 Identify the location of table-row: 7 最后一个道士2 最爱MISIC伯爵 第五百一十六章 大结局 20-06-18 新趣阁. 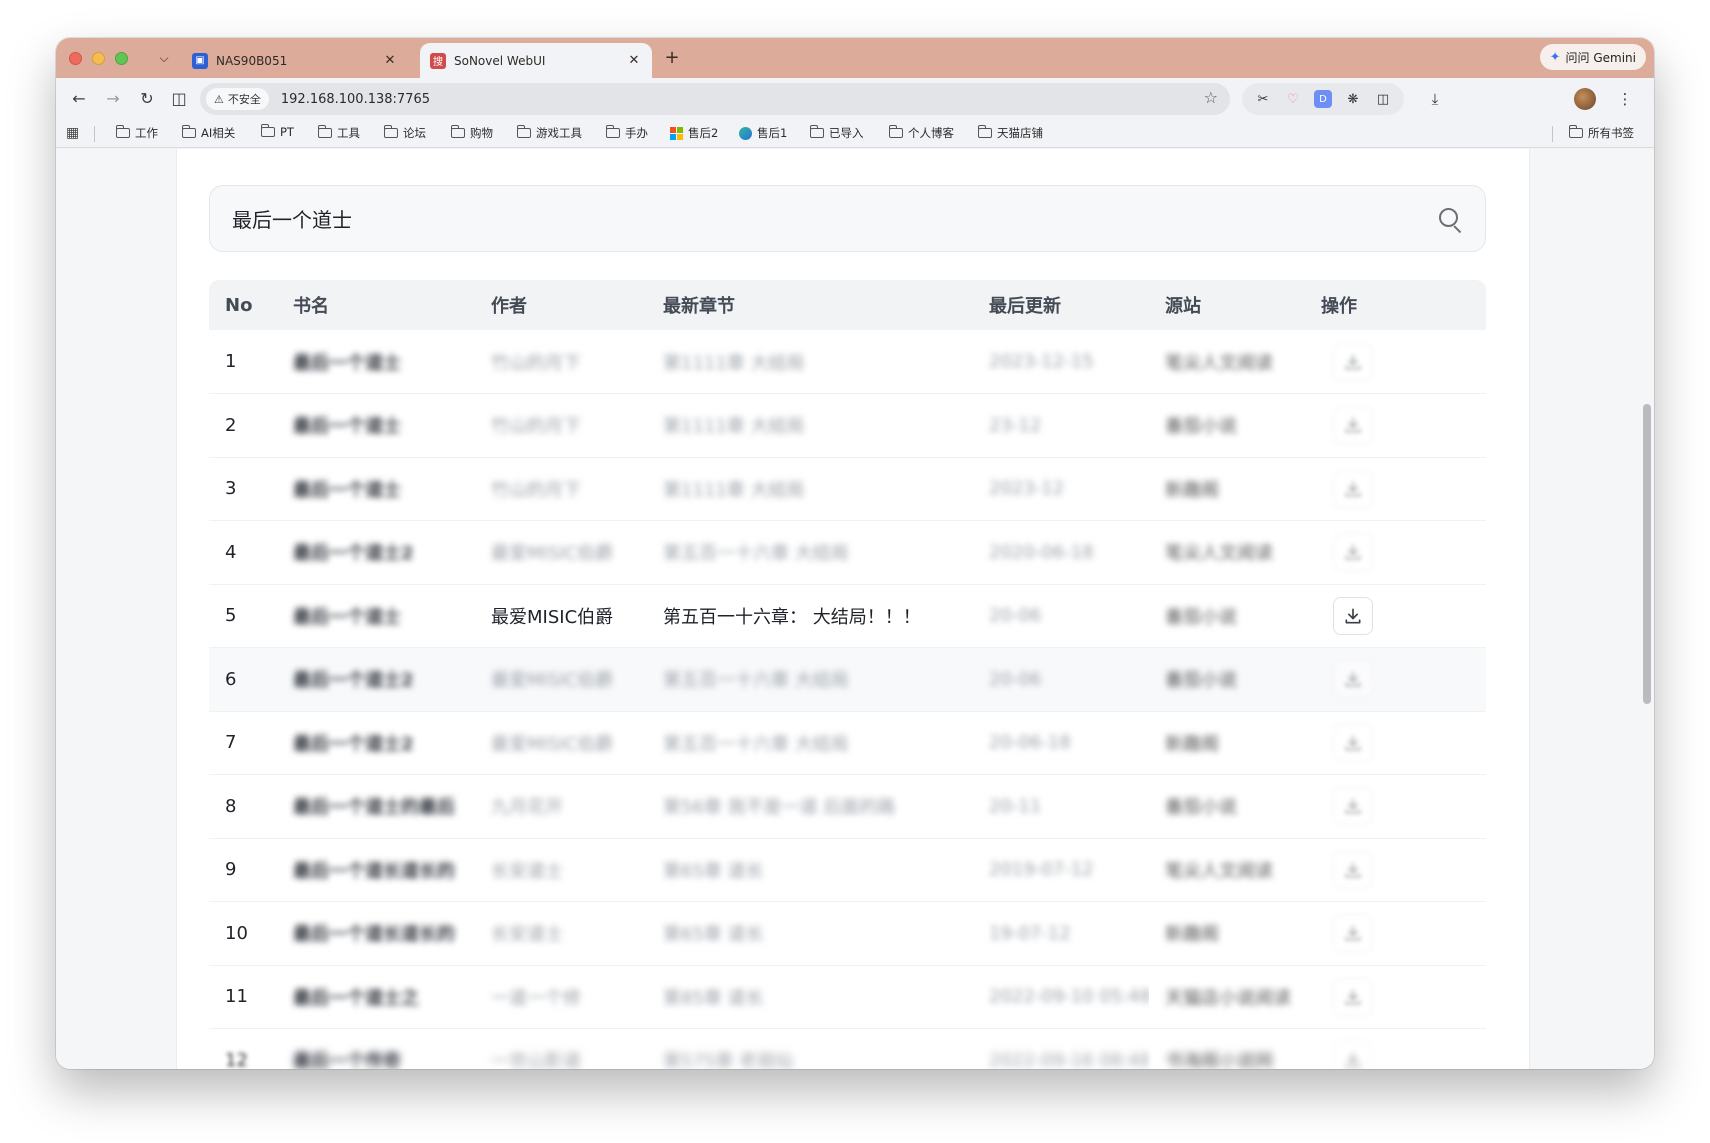
(847, 743).